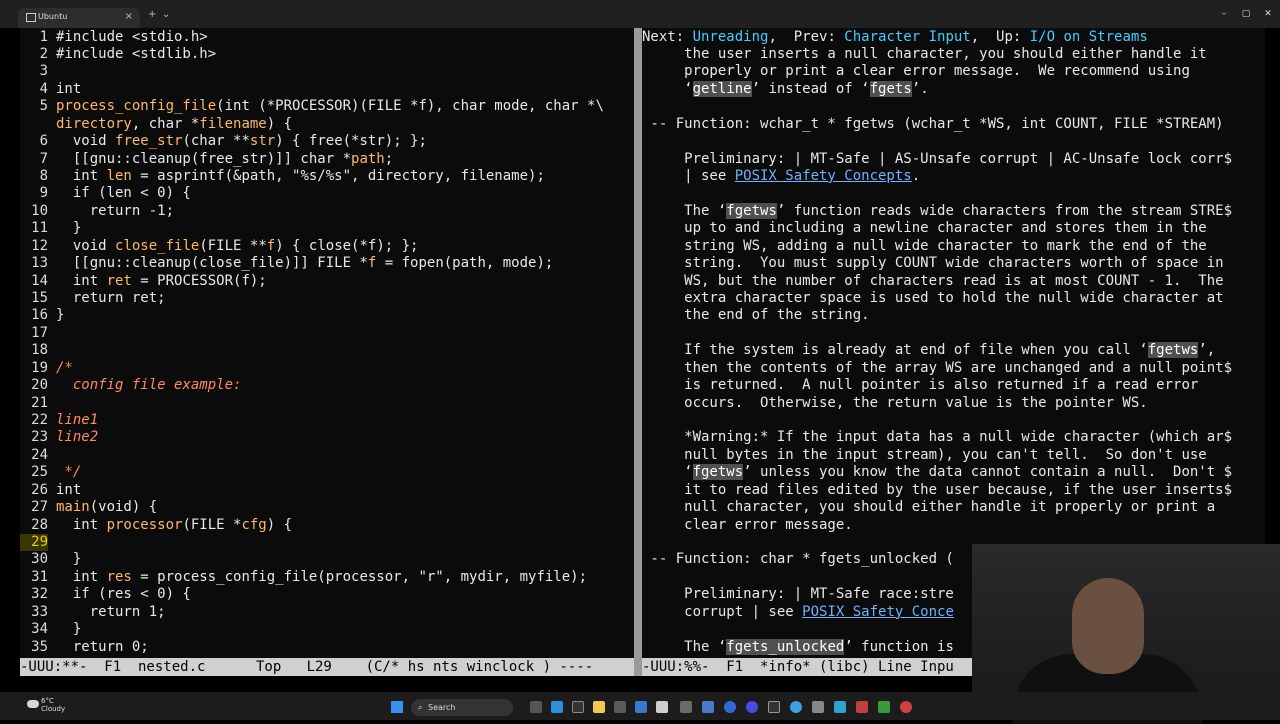 Image resolution: width=1280 pixels, height=724 pixels. What do you see at coordinates (907, 37) in the screenshot?
I see `info-link: Character Input` at bounding box center [907, 37].